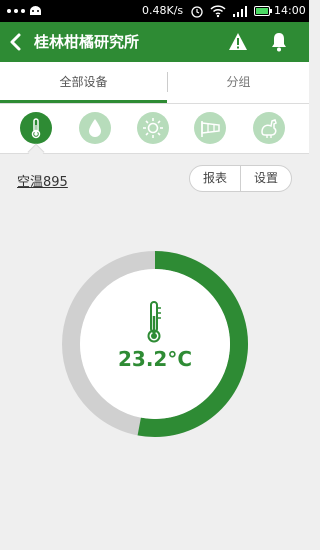 Image resolution: width=320 pixels, height=550 pixels. Describe the element at coordinates (215, 178) in the screenshot. I see `report-button: 报表` at that location.